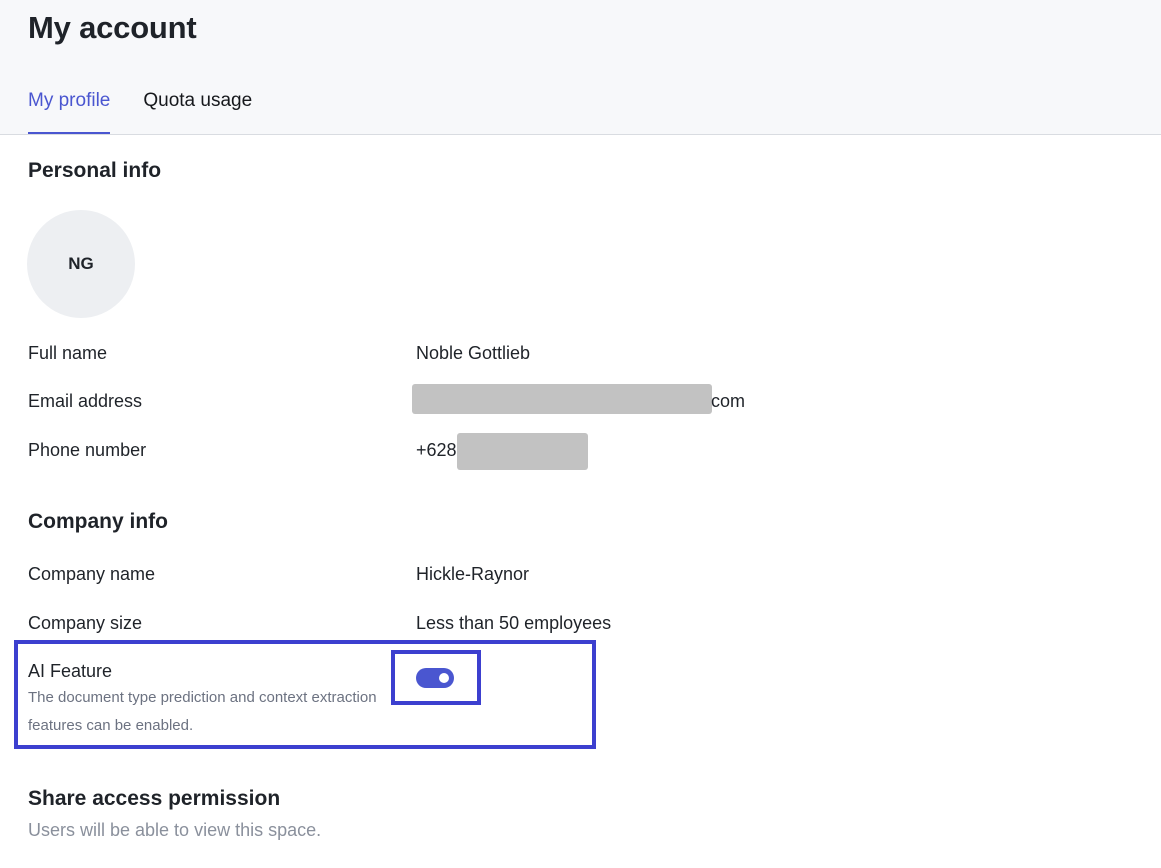  I want to click on tab-bar: My profile Quota usage, so click(156, 111).